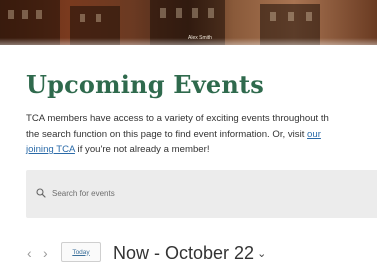 This screenshot has width=377, height=275. I want to click on joining-tca-link: joining TCA, so click(50, 149).